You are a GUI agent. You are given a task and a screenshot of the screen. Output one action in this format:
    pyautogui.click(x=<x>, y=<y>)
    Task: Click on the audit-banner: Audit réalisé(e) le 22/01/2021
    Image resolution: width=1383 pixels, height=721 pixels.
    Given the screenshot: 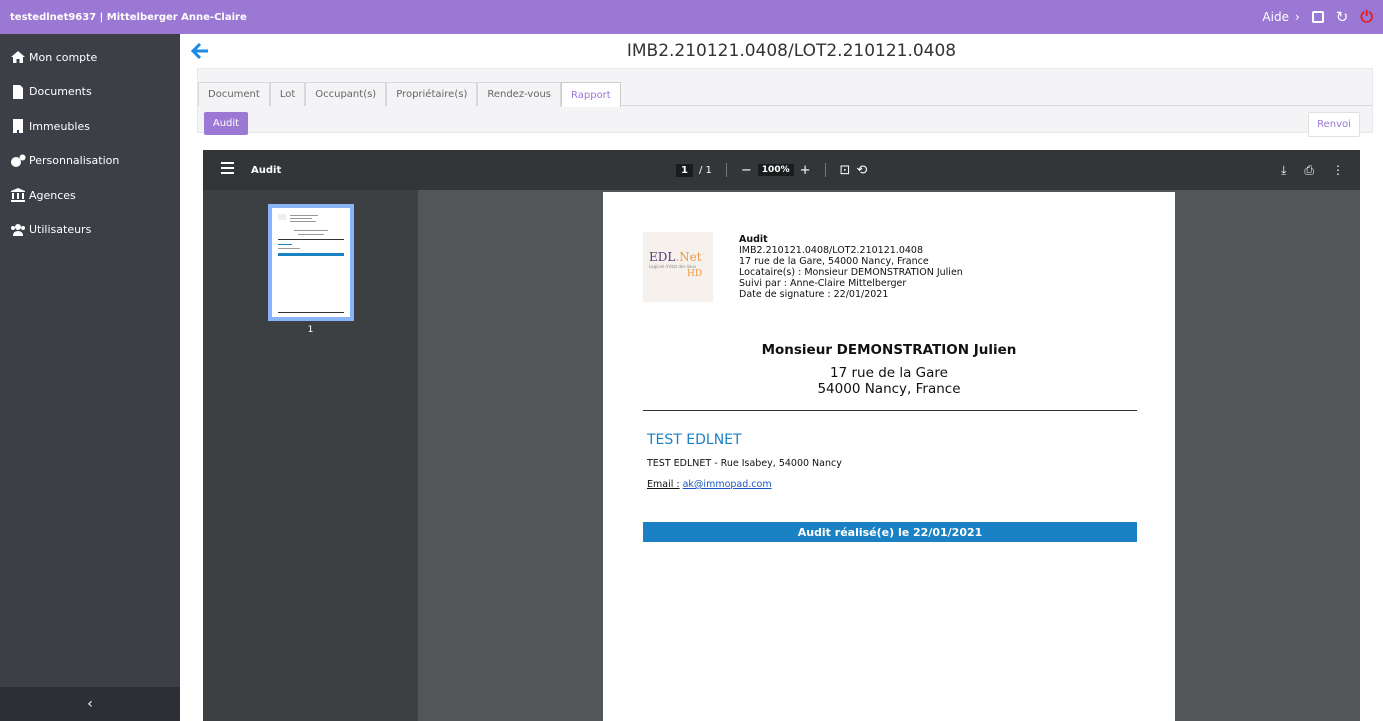 What is the action you would take?
    pyautogui.click(x=890, y=532)
    